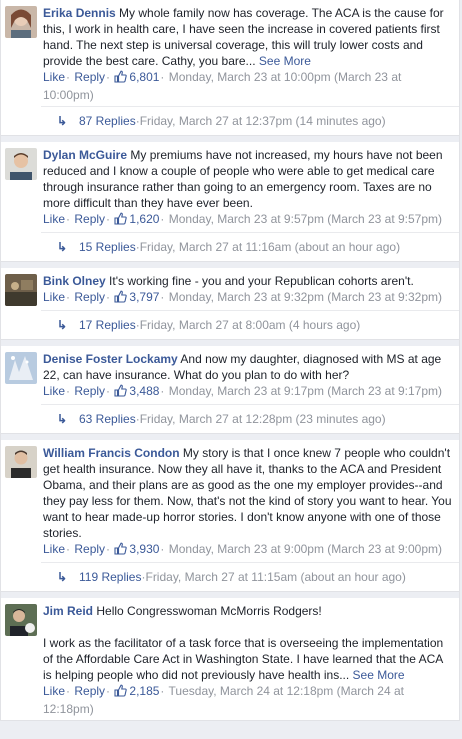 Image resolution: width=462 pixels, height=739 pixels. What do you see at coordinates (110, 359) in the screenshot?
I see `comment-author: Denise Foster Lockamy` at bounding box center [110, 359].